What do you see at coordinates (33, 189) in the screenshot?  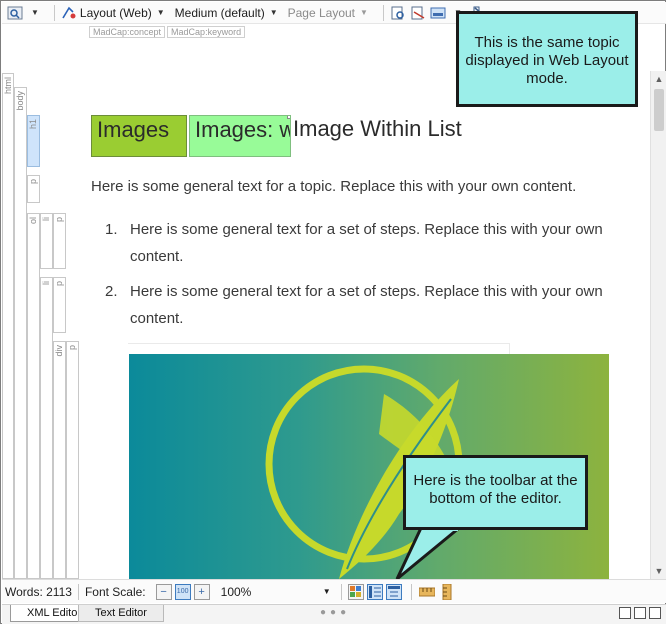 I see `structure-bar-p1: p` at bounding box center [33, 189].